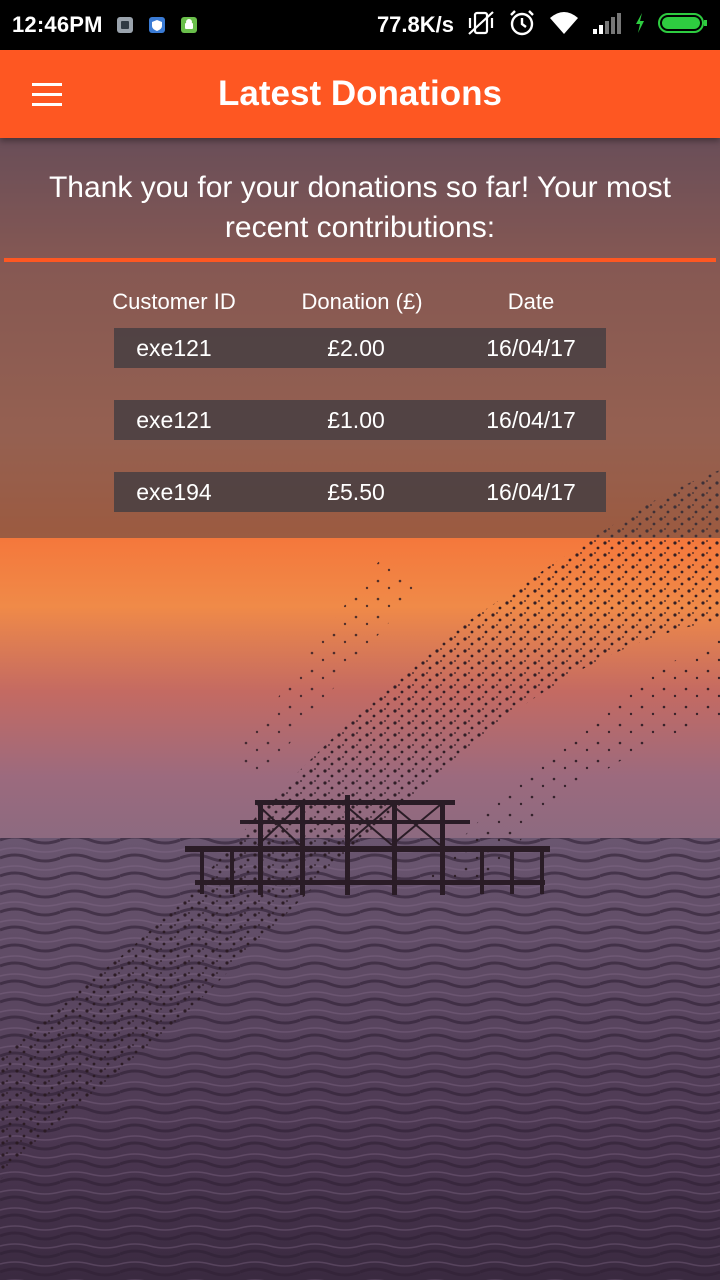  I want to click on page-title: Latest Donations, so click(360, 93).